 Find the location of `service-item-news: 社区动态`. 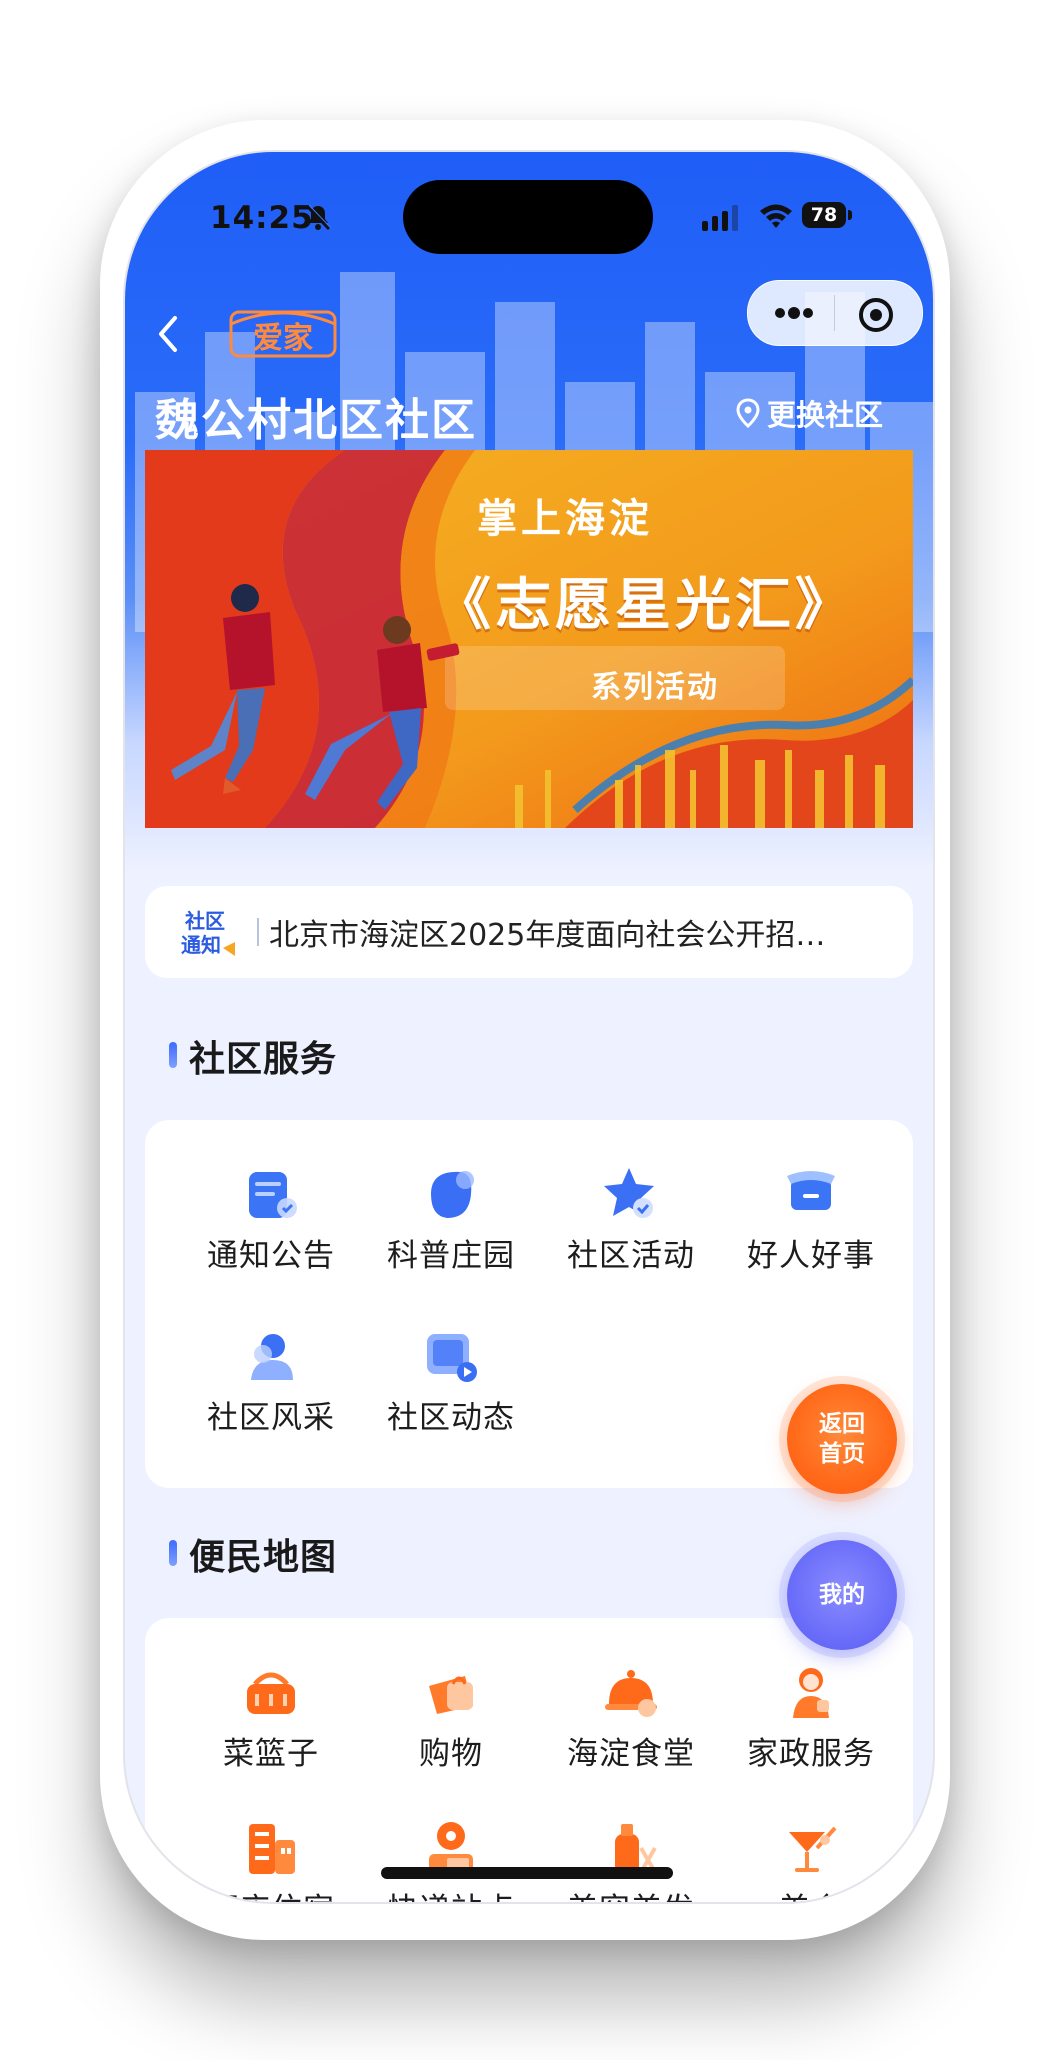

service-item-news: 社区动态 is located at coordinates (451, 1381).